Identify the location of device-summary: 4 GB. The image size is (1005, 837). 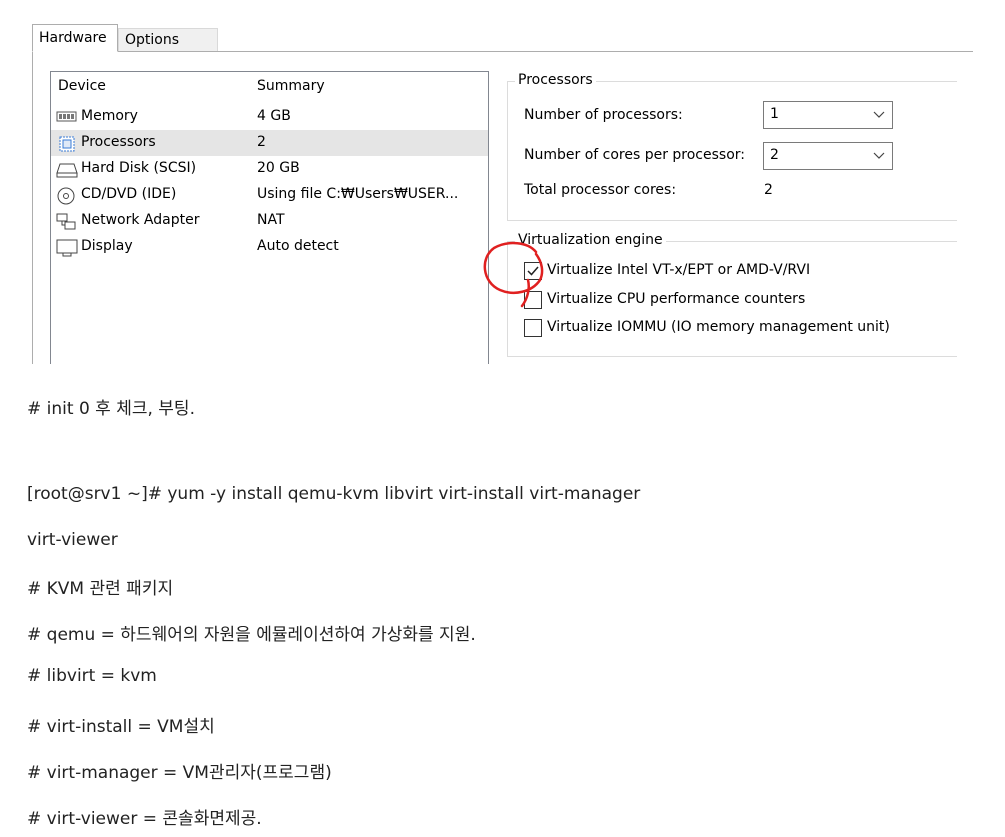
(274, 116).